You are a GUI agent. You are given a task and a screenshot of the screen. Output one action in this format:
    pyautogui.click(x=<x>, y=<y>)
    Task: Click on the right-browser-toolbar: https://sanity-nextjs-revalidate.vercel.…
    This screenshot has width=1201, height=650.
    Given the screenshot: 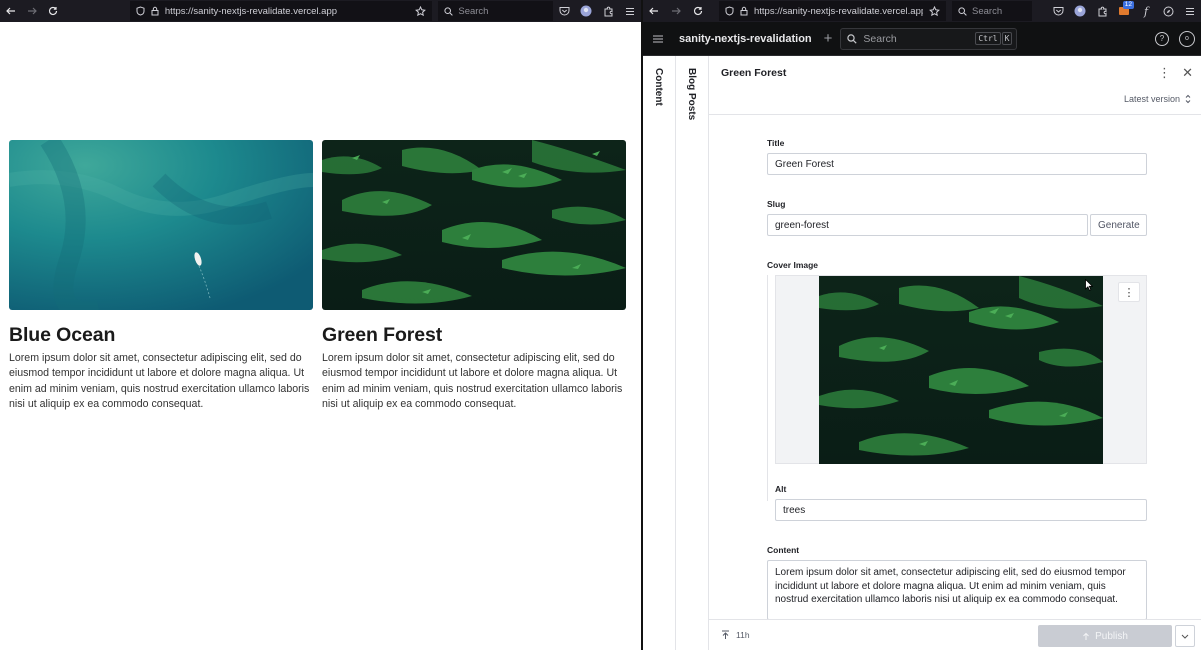 What is the action you would take?
    pyautogui.click(x=922, y=11)
    